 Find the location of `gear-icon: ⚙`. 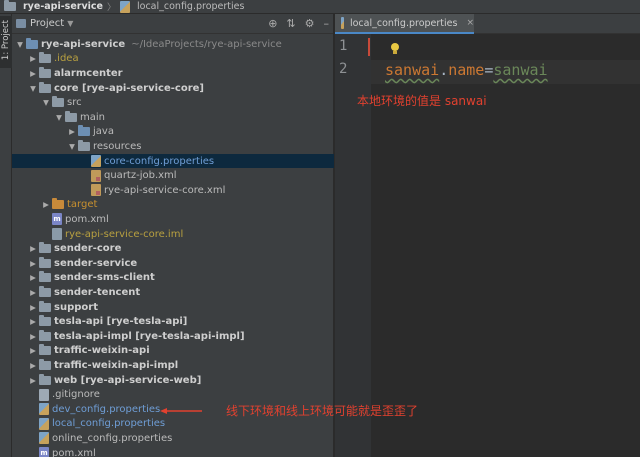

gear-icon: ⚙ is located at coordinates (310, 23).